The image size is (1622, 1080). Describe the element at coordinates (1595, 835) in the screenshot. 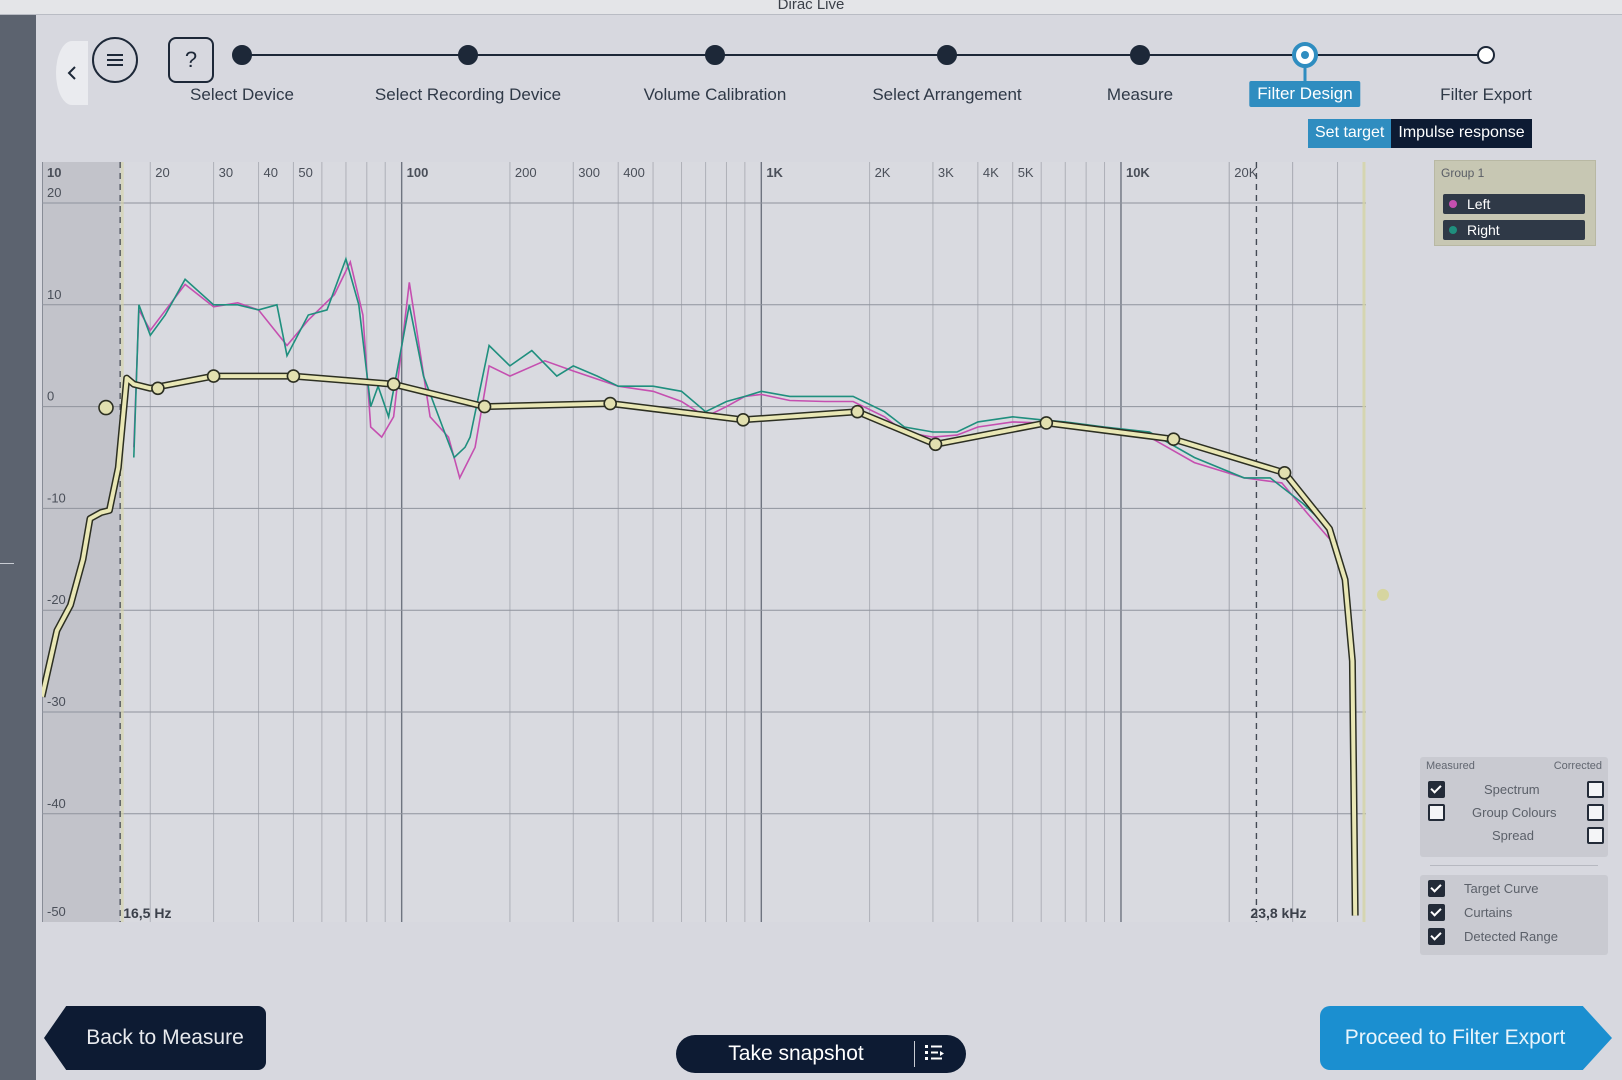

I see `spread-corrected-checkbox` at that location.